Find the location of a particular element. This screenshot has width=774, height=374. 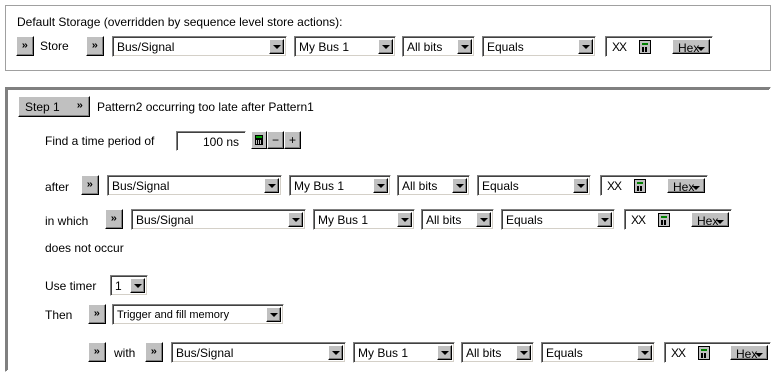

in-which-value-field: XX Hex is located at coordinates (678, 219).